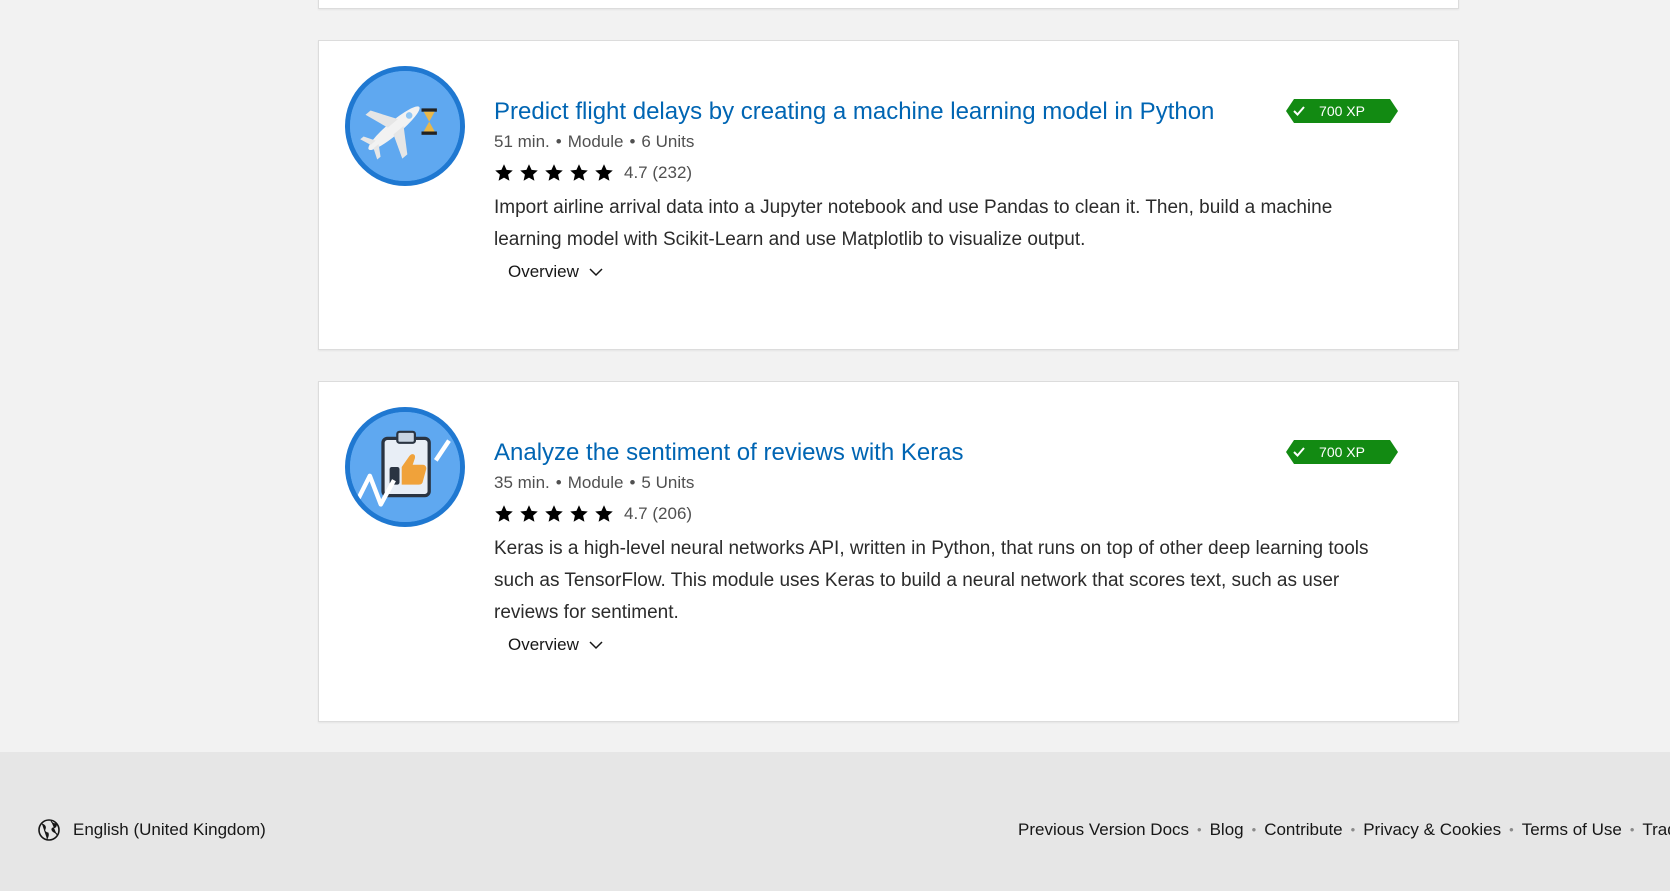 Image resolution: width=1670 pixels, height=891 pixels. Describe the element at coordinates (944, 173) in the screenshot. I see `module-rating: 4.7 (232)` at that location.